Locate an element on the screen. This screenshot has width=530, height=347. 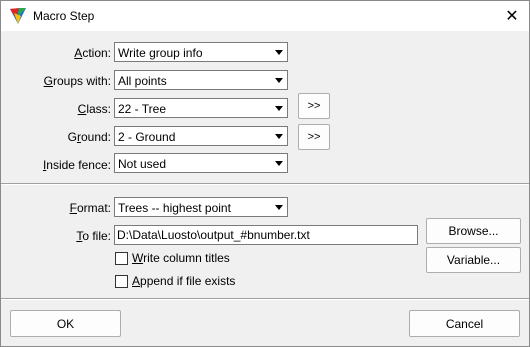
tofile-label: To file: is located at coordinates (93, 236).